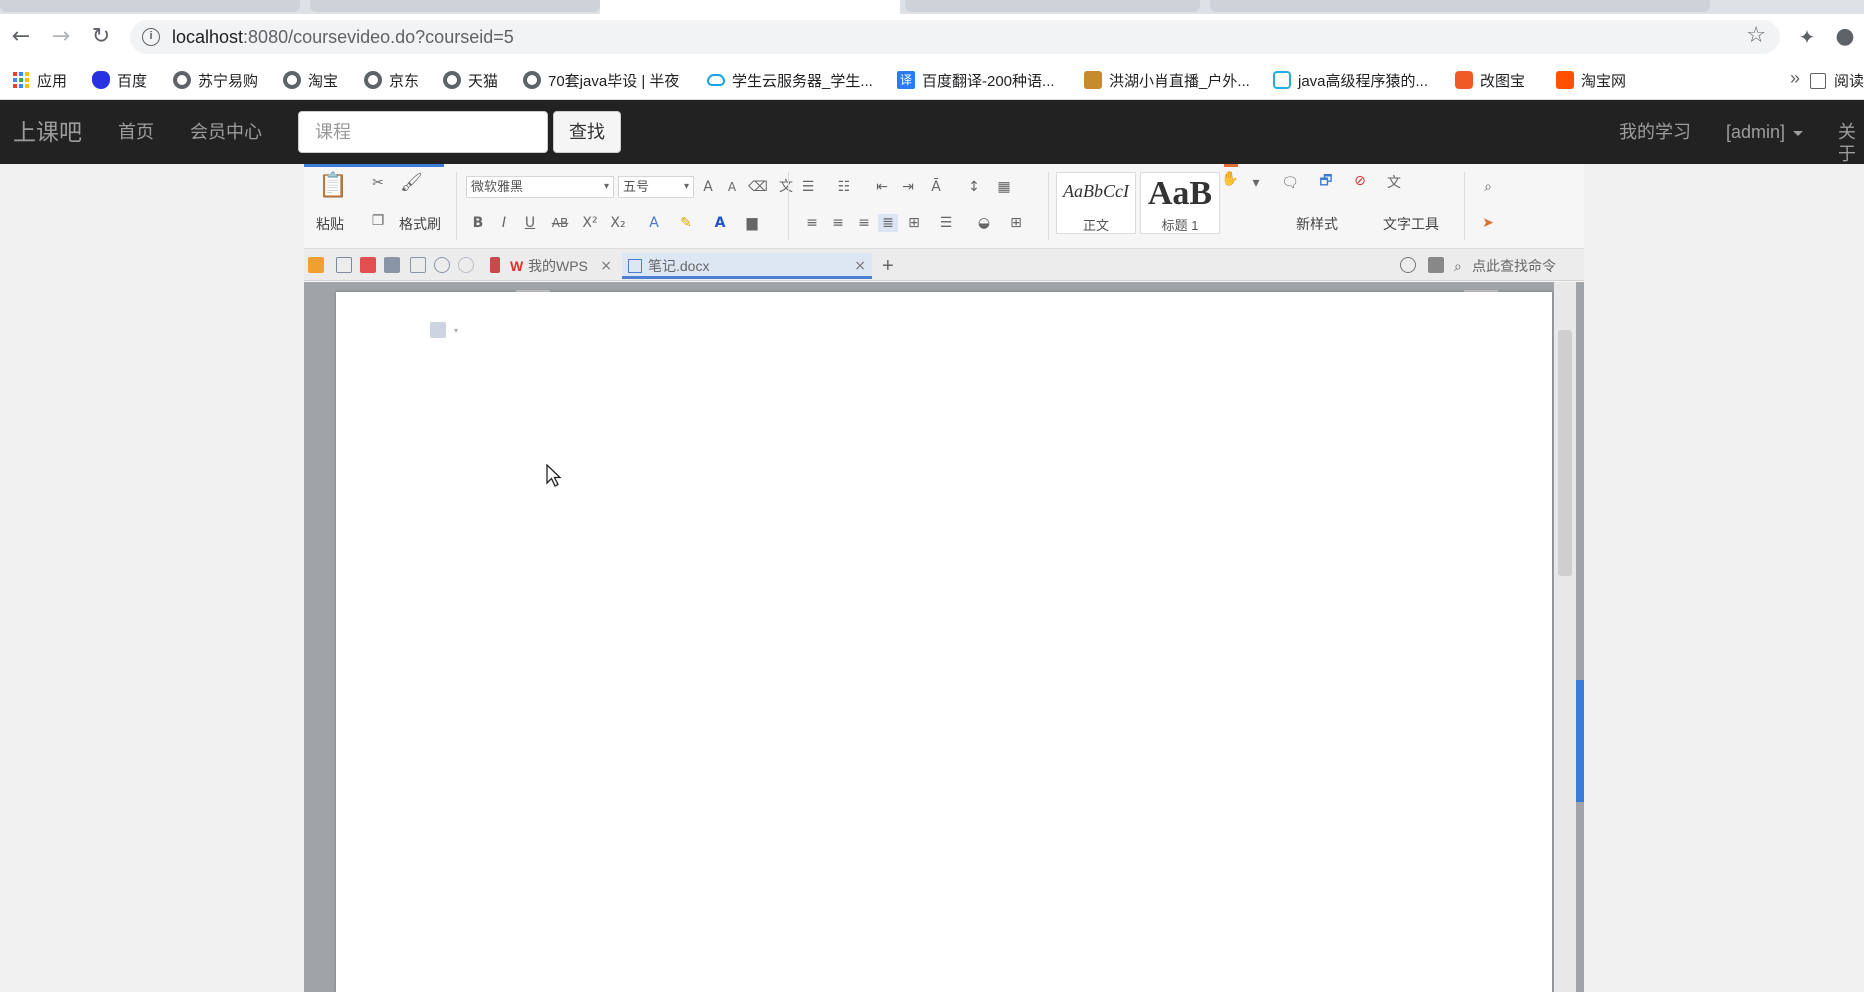 The width and height of the screenshot is (1864, 992). I want to click on strikethrough-icon: AB, so click(560, 223).